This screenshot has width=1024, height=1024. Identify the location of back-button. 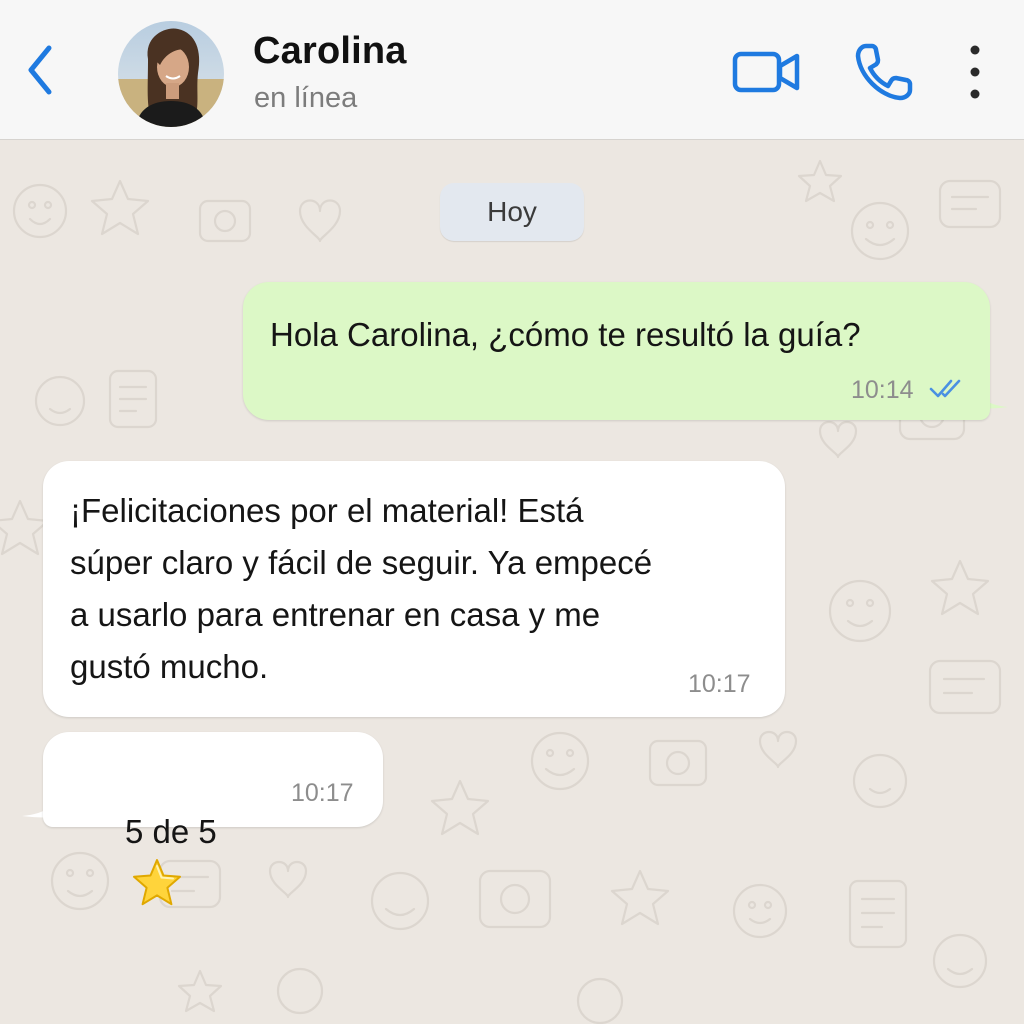
(40, 70).